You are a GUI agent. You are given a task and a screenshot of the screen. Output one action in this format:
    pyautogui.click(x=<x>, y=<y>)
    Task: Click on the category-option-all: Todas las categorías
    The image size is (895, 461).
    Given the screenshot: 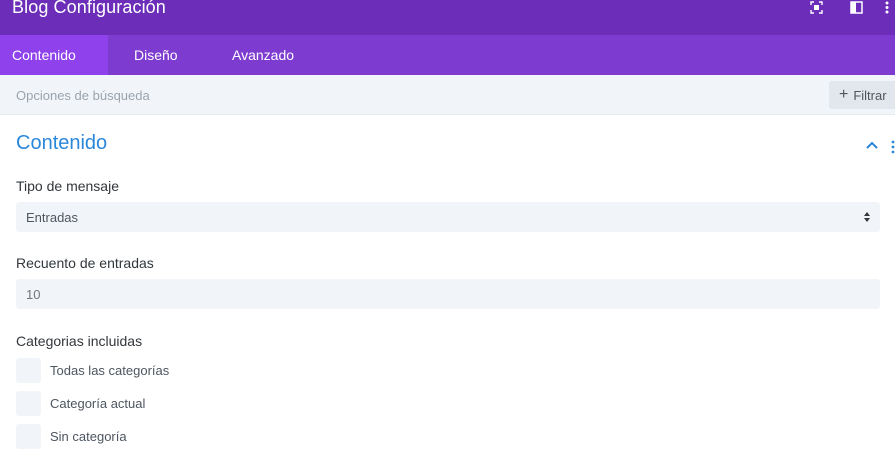 What is the action you would take?
    pyautogui.click(x=92, y=370)
    